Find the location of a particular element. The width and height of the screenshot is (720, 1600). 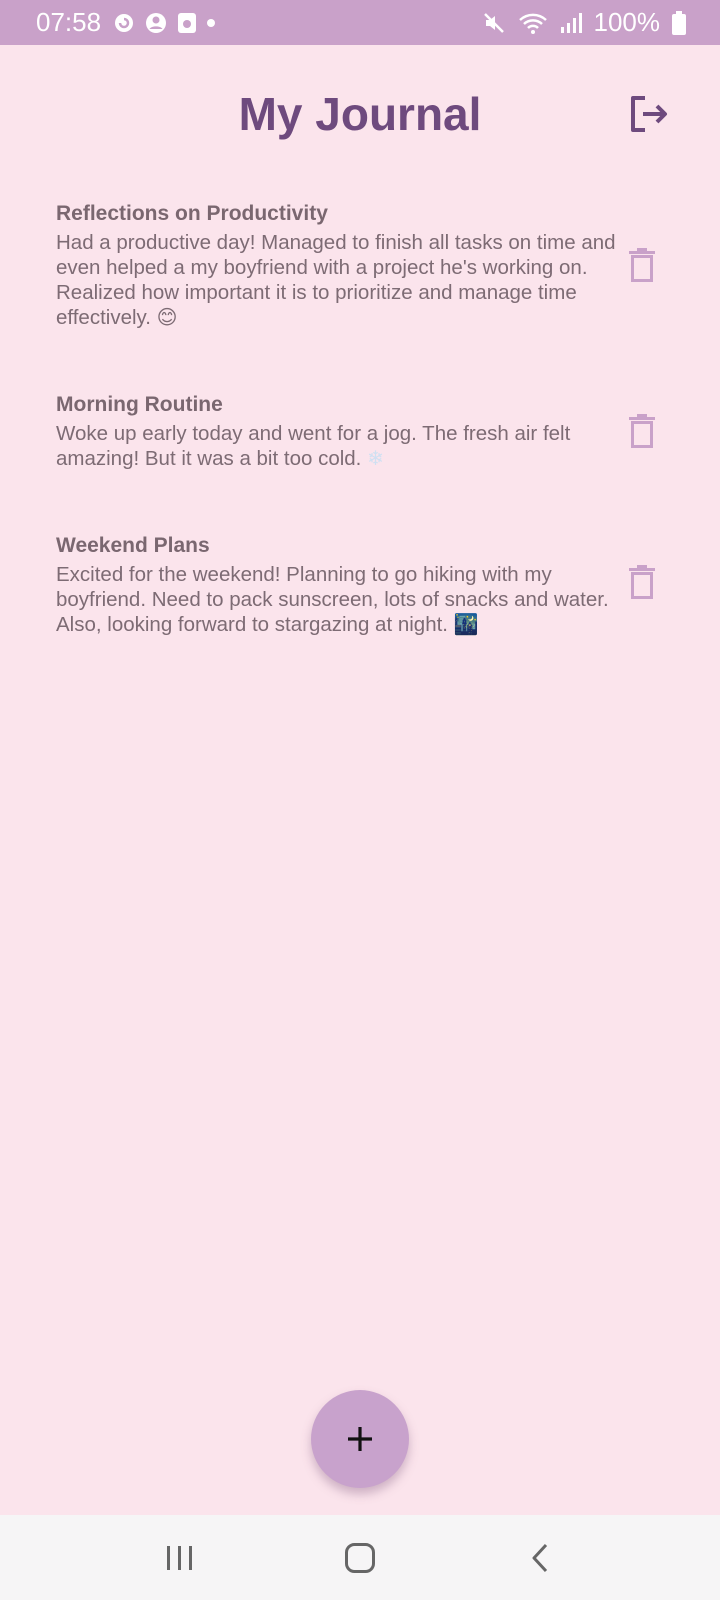

battery-text: 100% is located at coordinates (627, 22).